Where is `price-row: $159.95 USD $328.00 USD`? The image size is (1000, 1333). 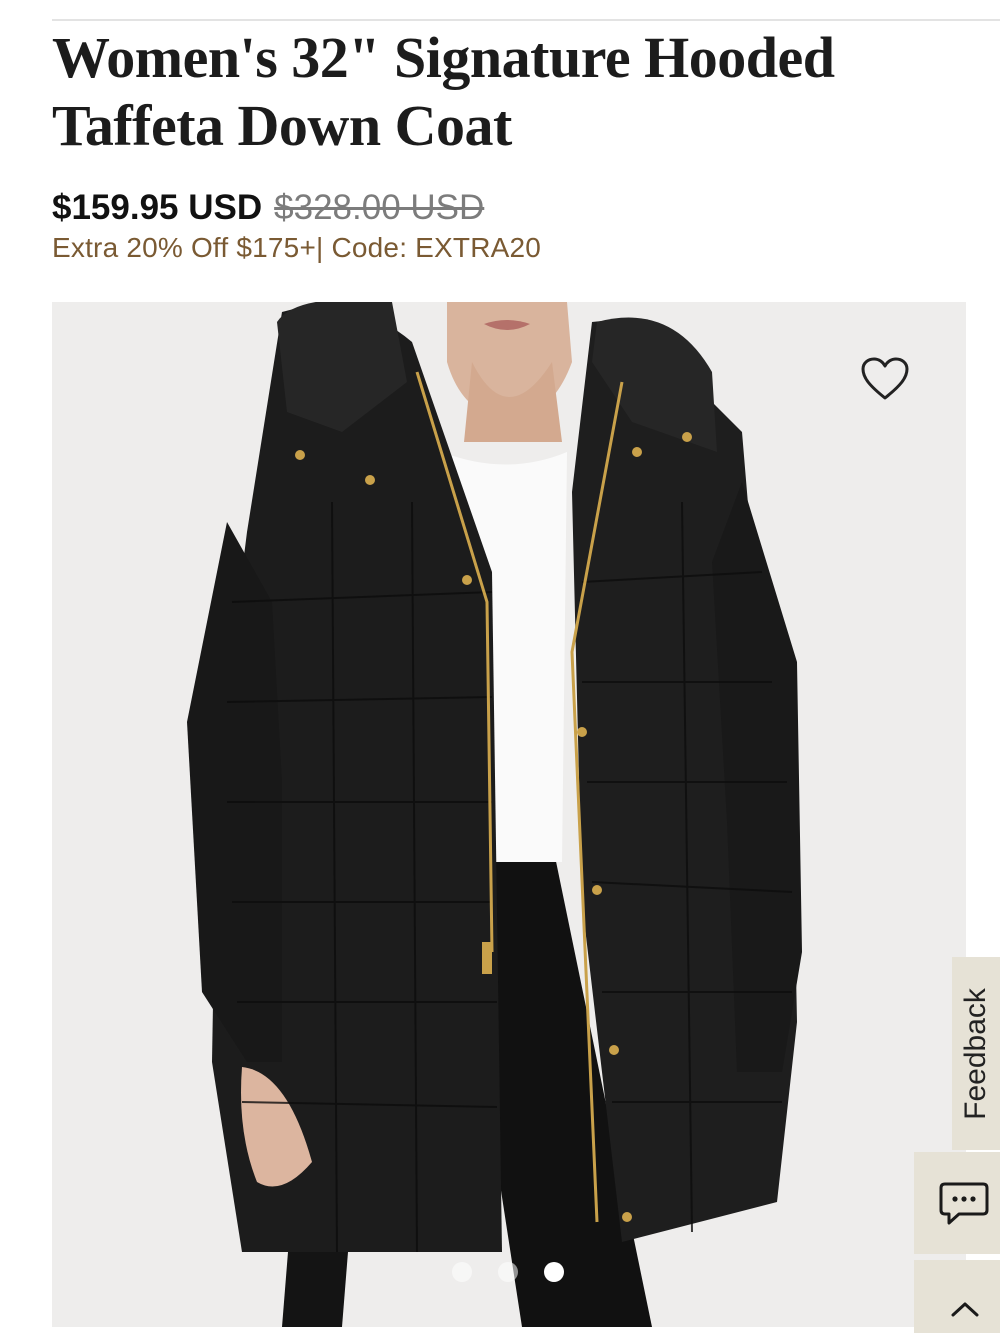 price-row: $159.95 USD $328.00 USD is located at coordinates (268, 208).